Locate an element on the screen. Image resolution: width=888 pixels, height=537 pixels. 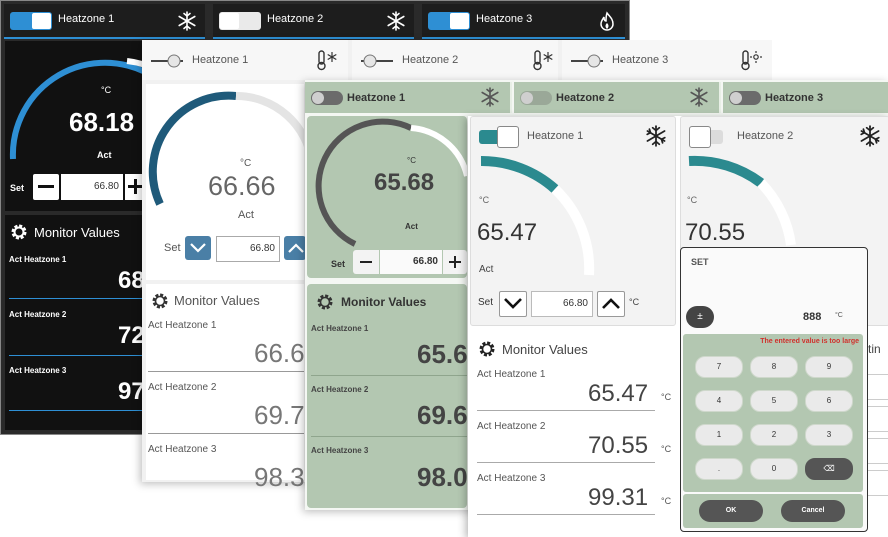
key-6: 6 is located at coordinates (829, 401).